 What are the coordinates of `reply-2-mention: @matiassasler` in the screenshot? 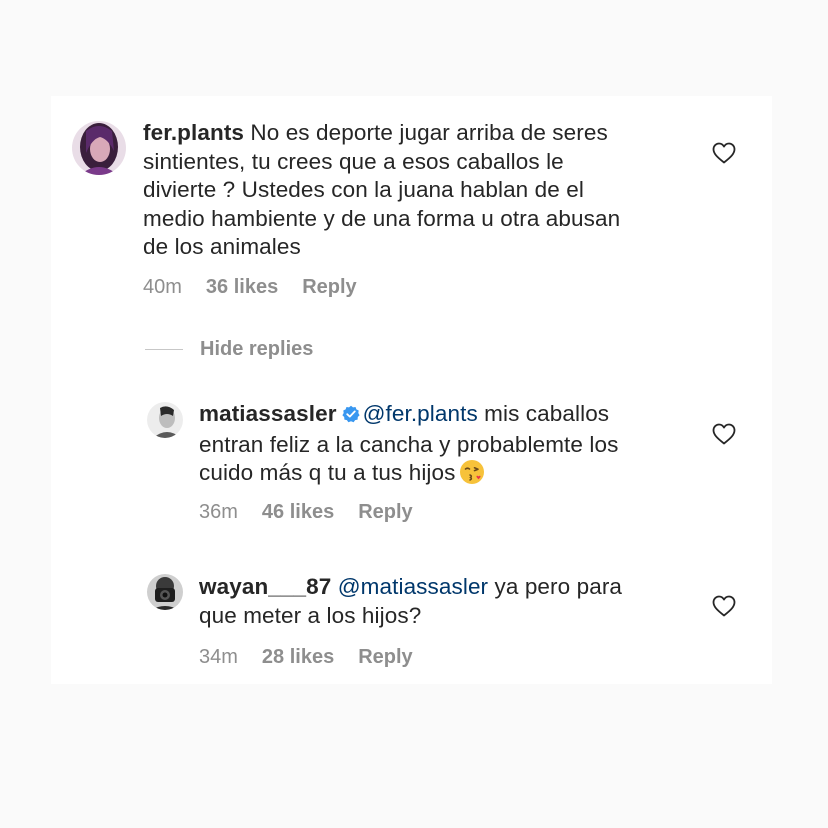 It's located at (413, 586).